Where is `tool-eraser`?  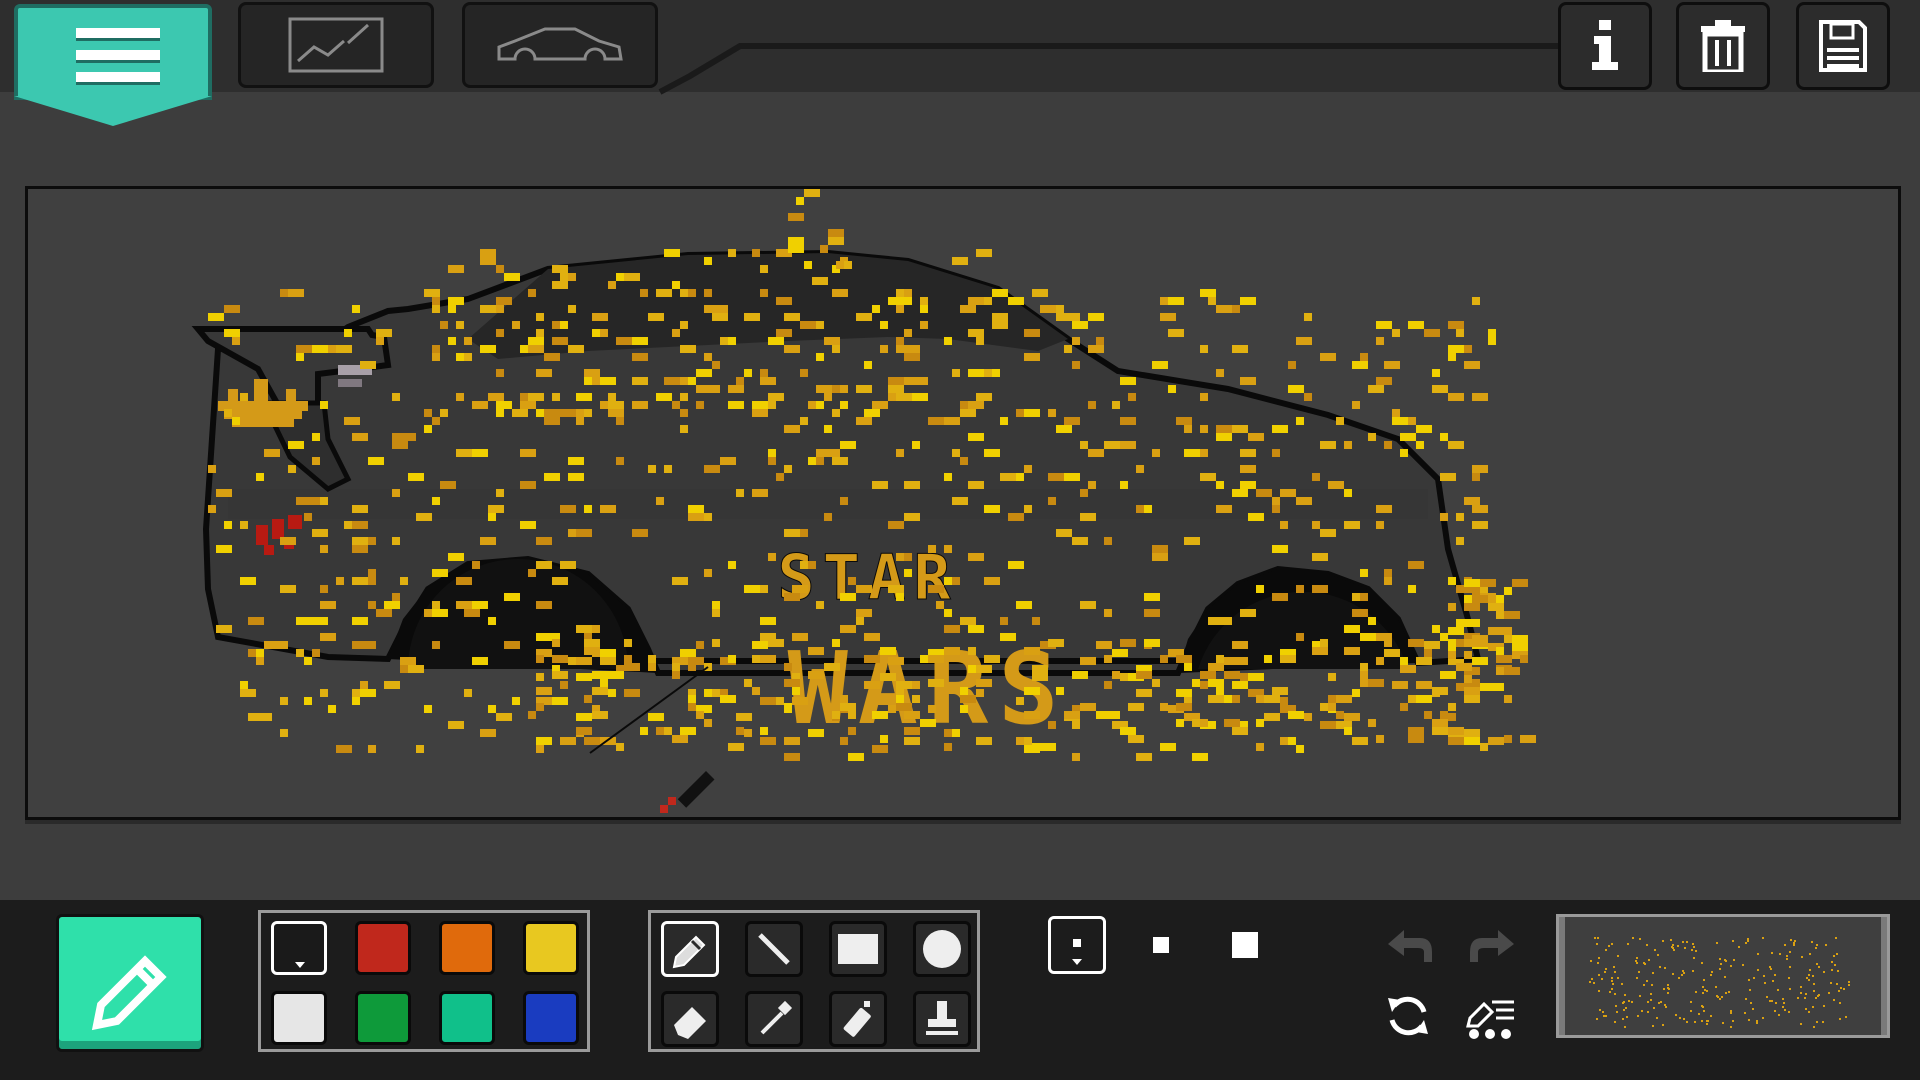
tool-eraser is located at coordinates (690, 1019).